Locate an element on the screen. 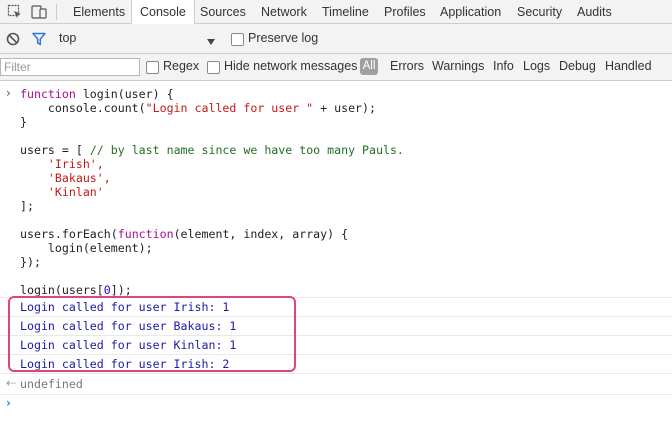  tab-elements: Elements is located at coordinates (99, 12).